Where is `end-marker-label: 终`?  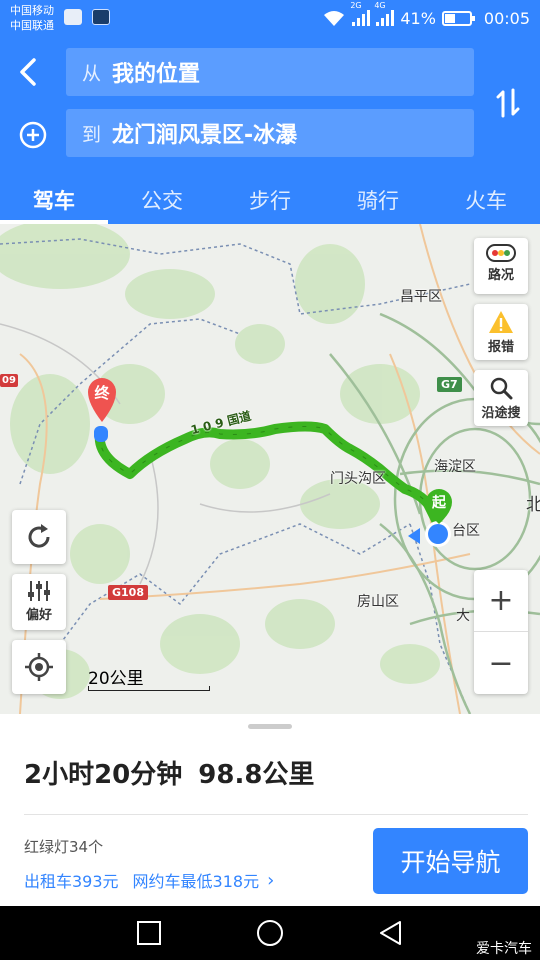 end-marker-label: 终 is located at coordinates (102, 393).